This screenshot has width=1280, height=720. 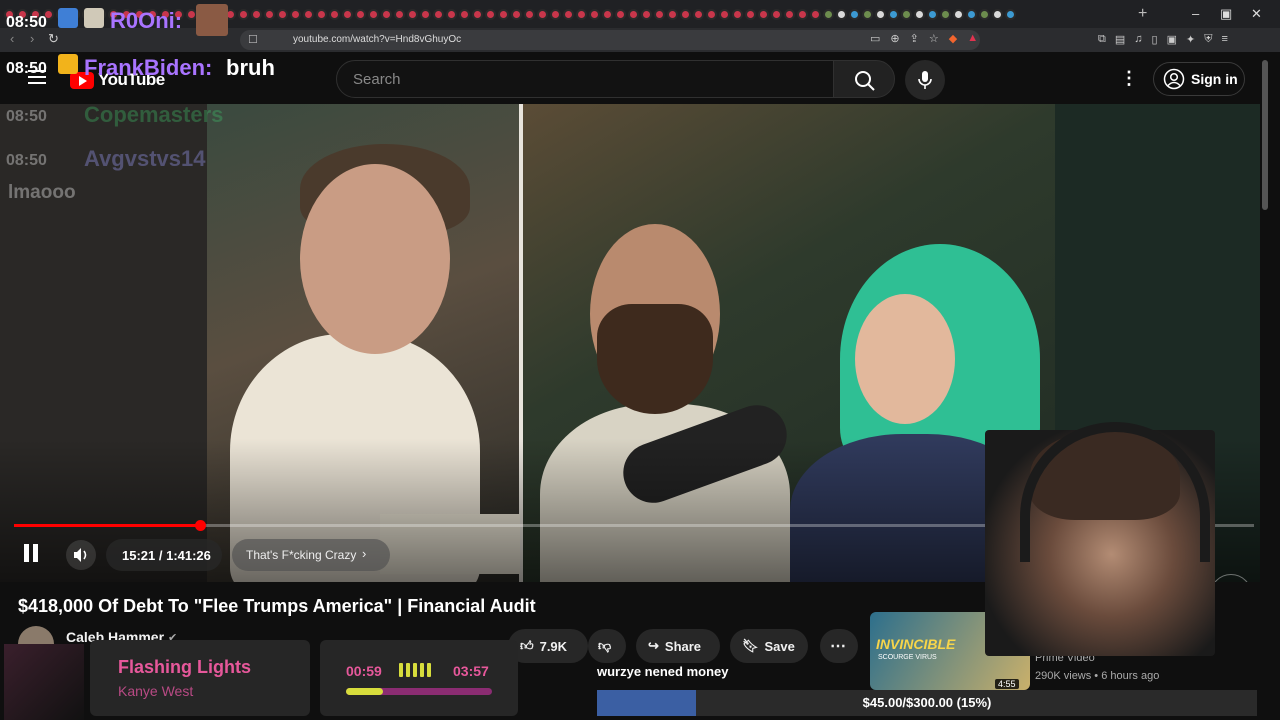 I want to click on search-button, so click(x=864, y=79).